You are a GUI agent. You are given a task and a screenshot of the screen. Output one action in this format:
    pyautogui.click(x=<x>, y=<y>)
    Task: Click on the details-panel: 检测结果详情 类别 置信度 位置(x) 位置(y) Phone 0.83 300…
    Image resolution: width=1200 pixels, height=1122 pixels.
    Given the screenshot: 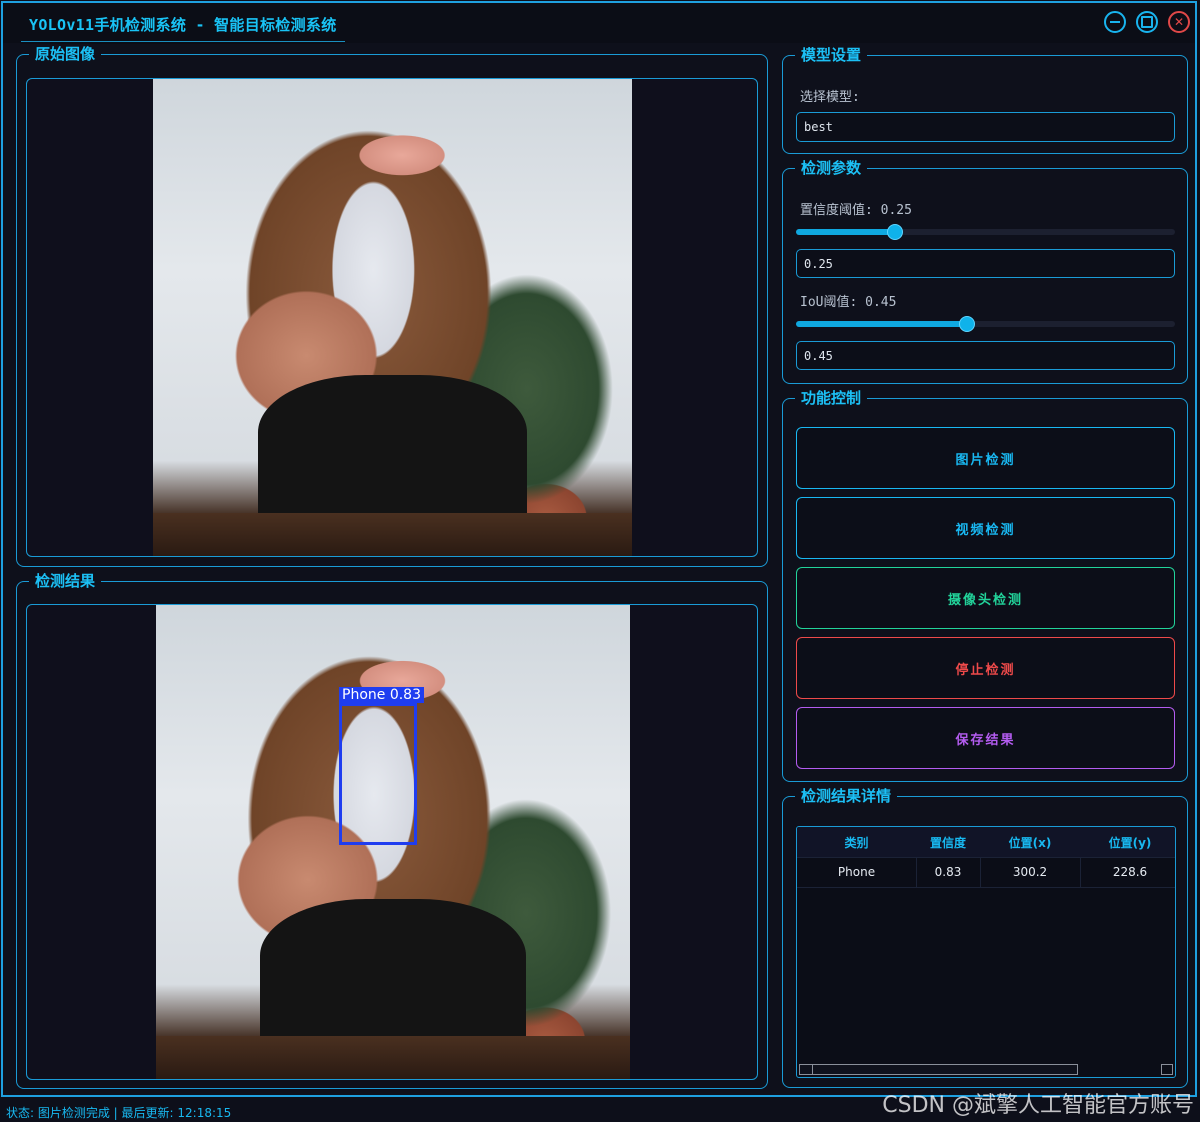 What is the action you would take?
    pyautogui.click(x=985, y=937)
    